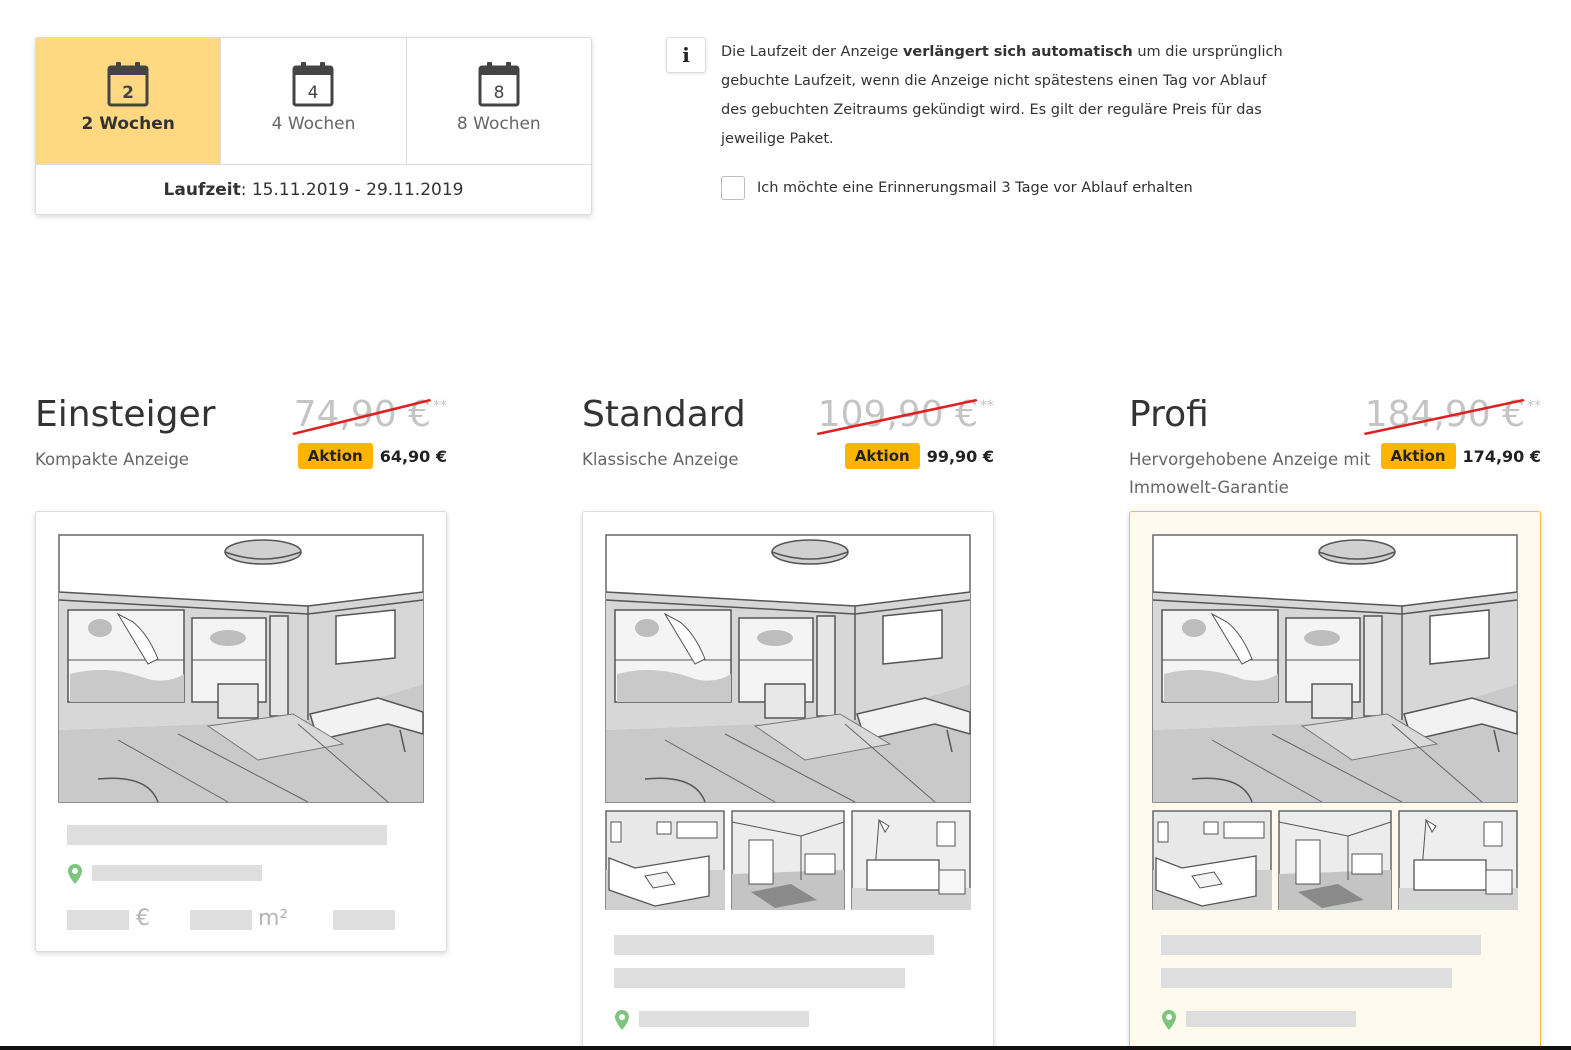 The image size is (1571, 1050). I want to click on calendar-number: 8, so click(498, 93).